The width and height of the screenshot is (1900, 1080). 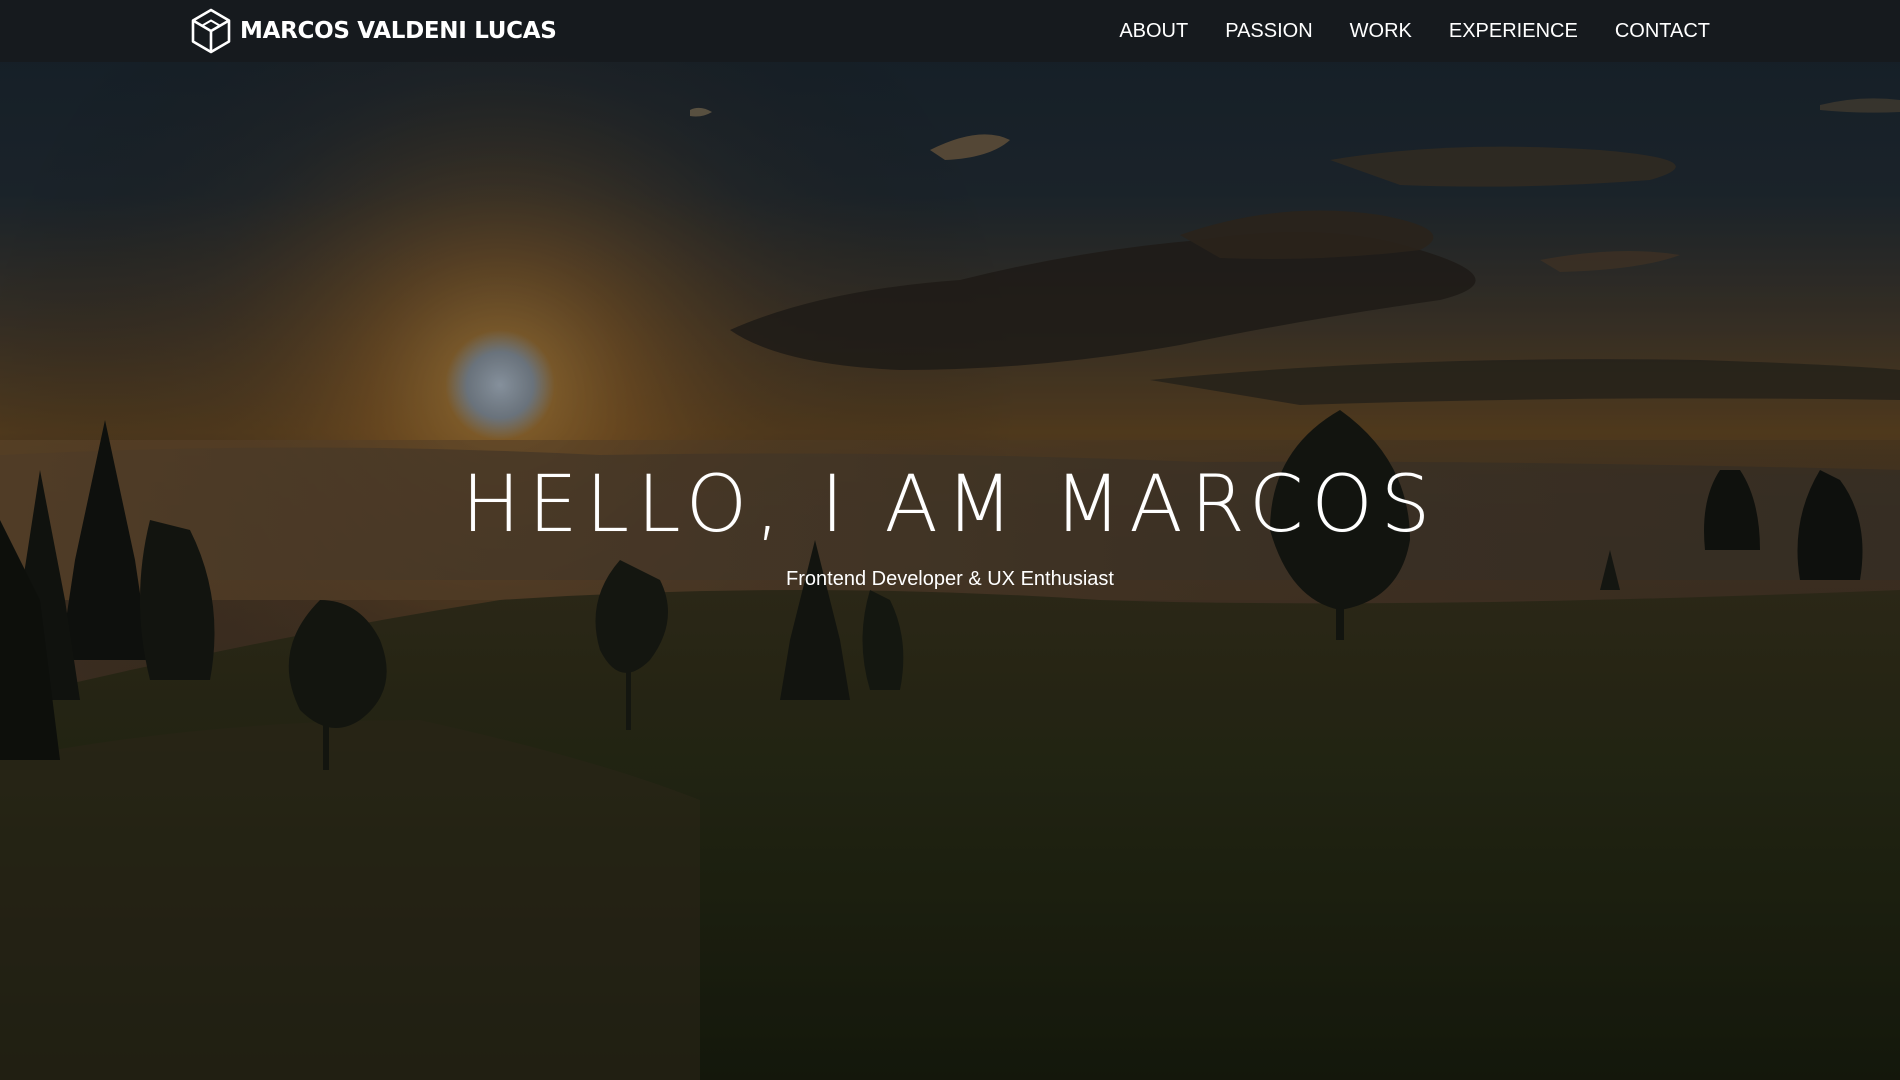 I want to click on cube-icon, so click(x=211, y=31).